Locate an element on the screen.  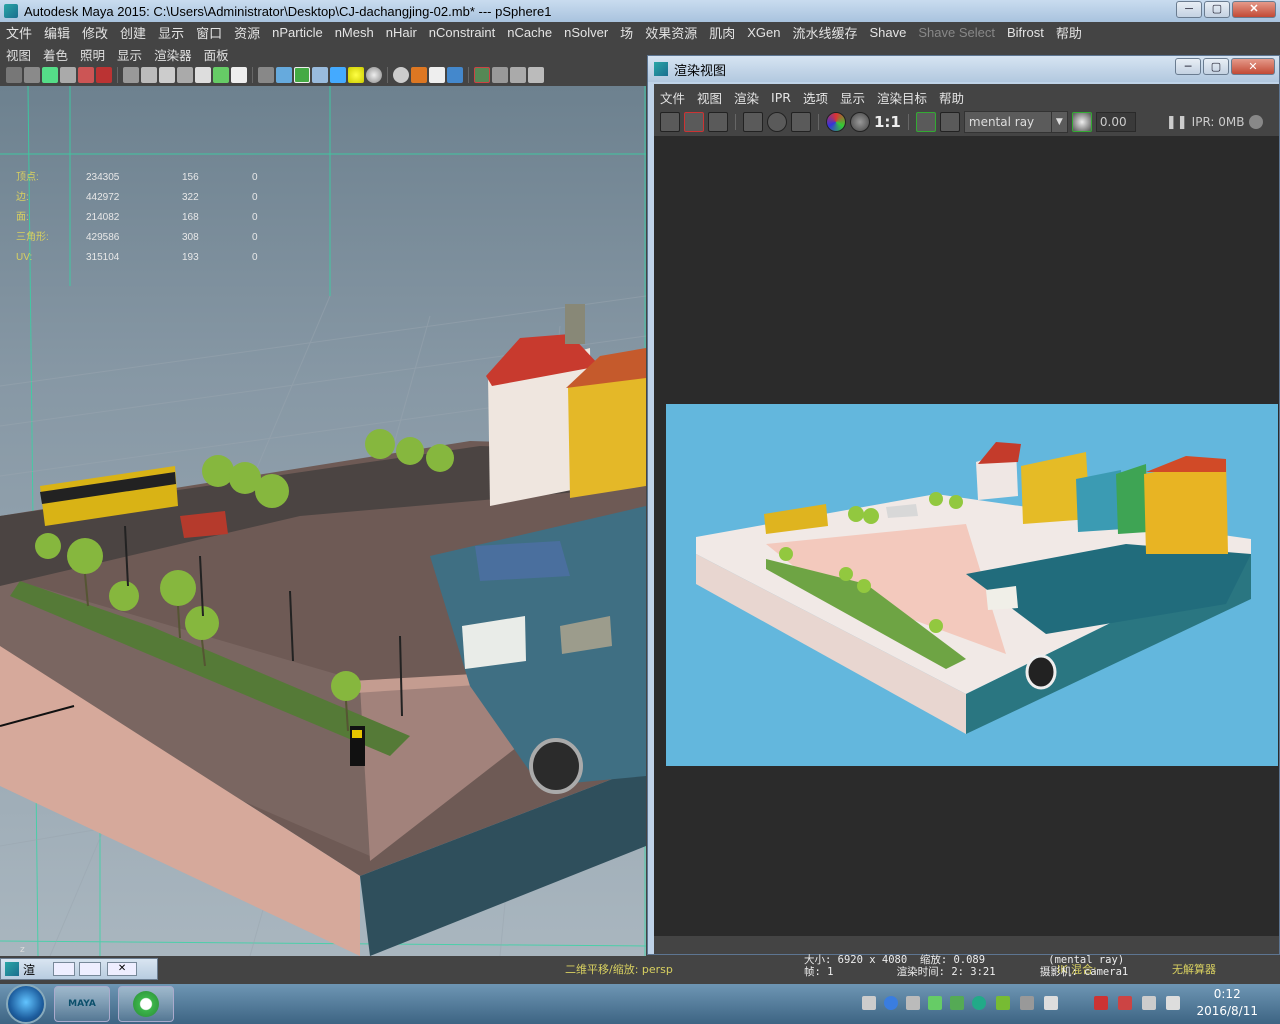
exposure-field: 0.00 is located at coordinates (1115, 122).